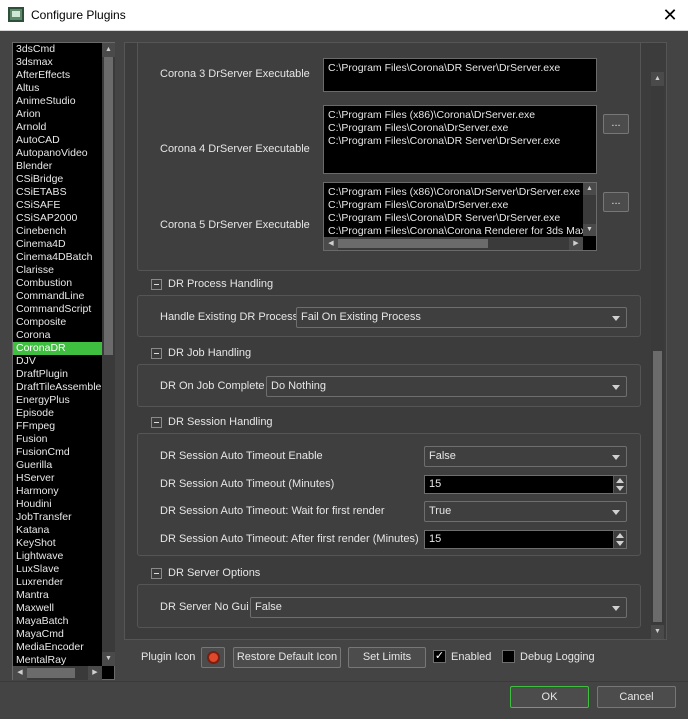 Image resolution: width=688 pixels, height=719 pixels. I want to click on plugin-list-item: Guerilla, so click(57, 465).